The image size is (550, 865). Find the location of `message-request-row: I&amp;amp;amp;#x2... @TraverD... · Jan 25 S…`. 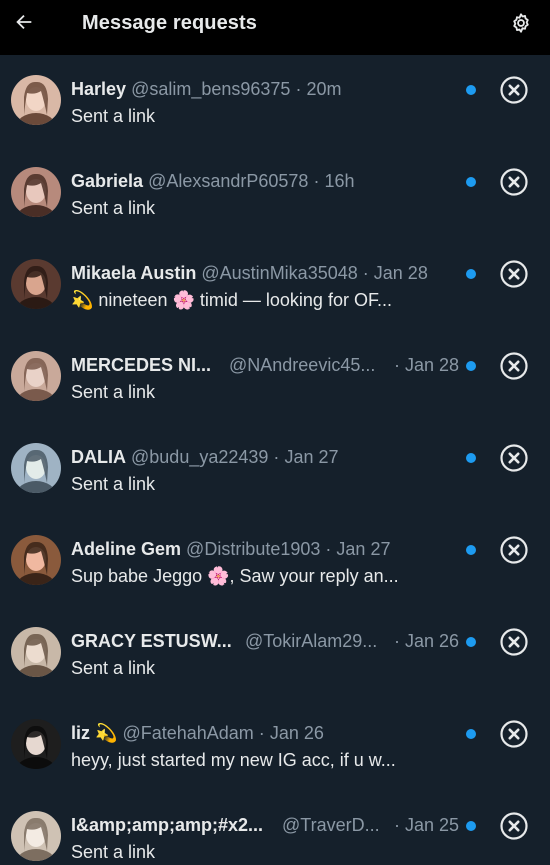

message-request-row: I&amp;amp;amp;#x2... @TraverD... · Jan 25 S… is located at coordinates (275, 828).